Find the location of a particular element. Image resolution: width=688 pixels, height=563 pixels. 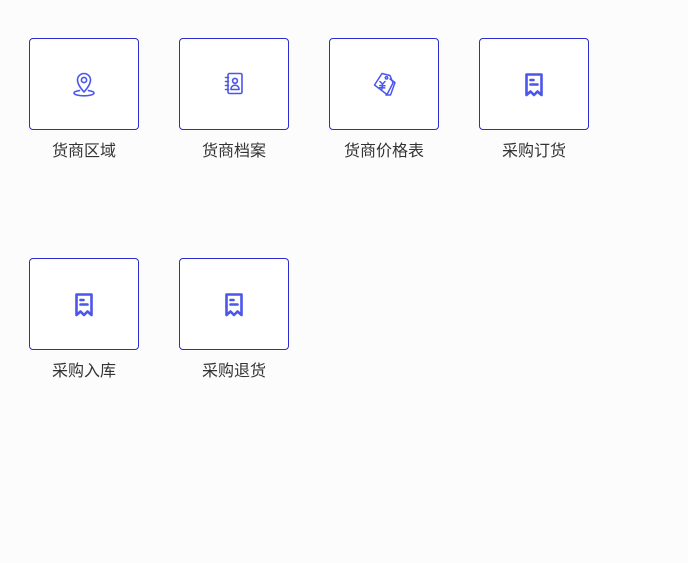

location-pin-icon is located at coordinates (84, 84).